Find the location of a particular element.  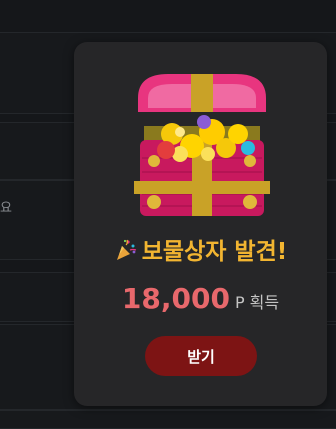

party-popper-icon is located at coordinates (126, 249).